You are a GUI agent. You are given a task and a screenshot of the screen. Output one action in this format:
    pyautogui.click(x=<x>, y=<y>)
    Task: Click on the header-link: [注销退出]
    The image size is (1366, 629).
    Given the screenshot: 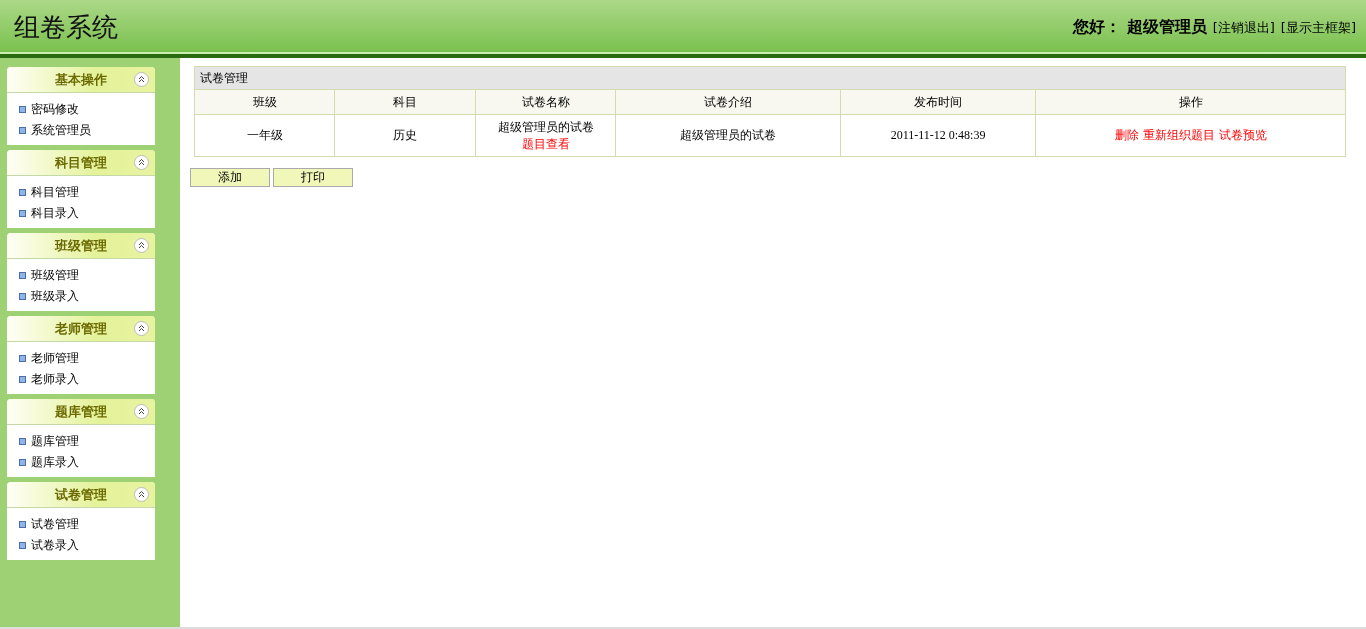 What is the action you would take?
    pyautogui.click(x=1243, y=27)
    